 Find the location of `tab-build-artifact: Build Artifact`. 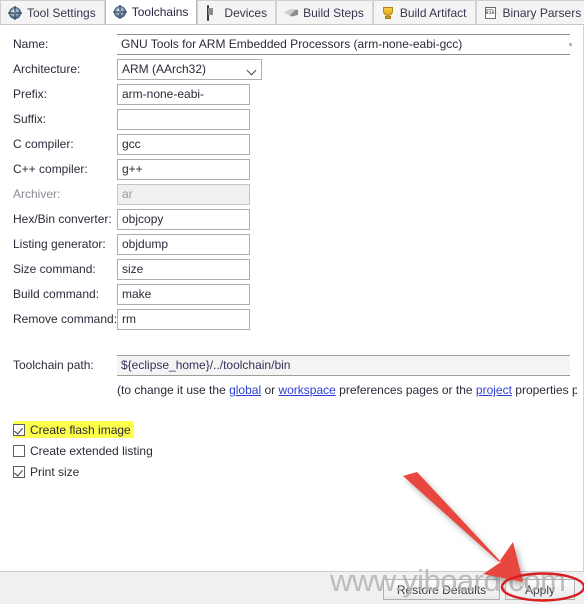

tab-build-artifact: Build Artifact is located at coordinates (424, 12).